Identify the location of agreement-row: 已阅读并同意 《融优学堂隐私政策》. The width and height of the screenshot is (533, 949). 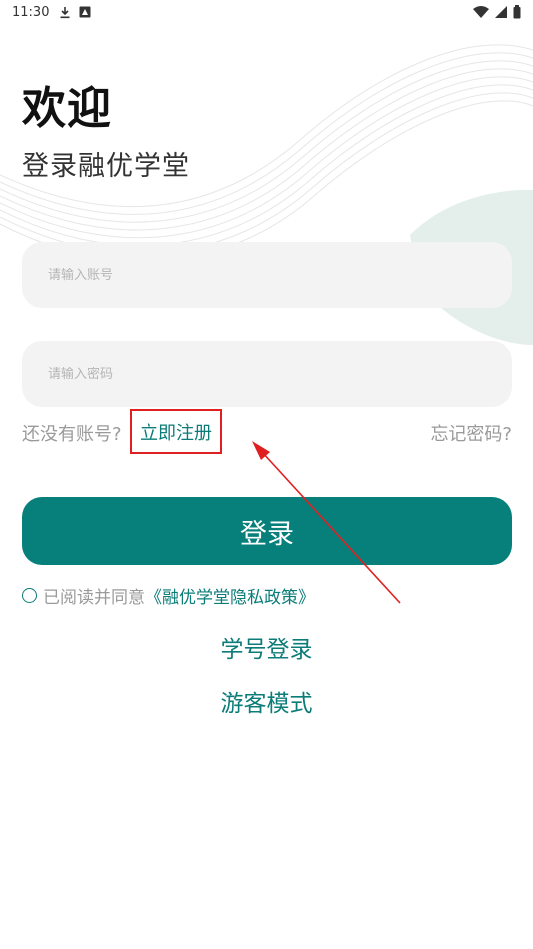
(168, 595).